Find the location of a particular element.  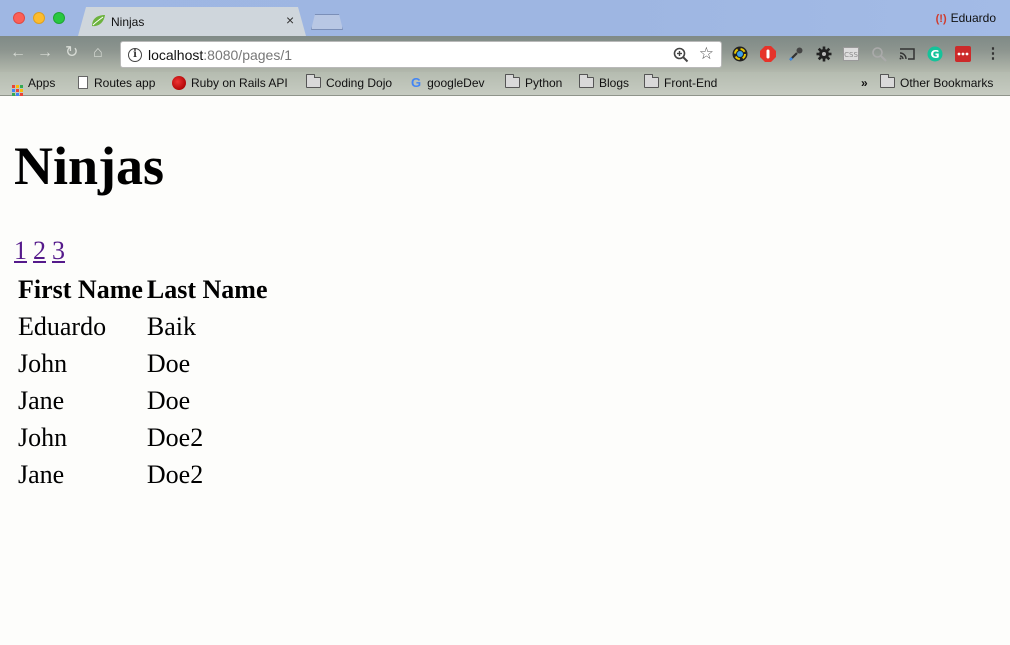

svg-text: CSS is located at coordinates (851, 55).